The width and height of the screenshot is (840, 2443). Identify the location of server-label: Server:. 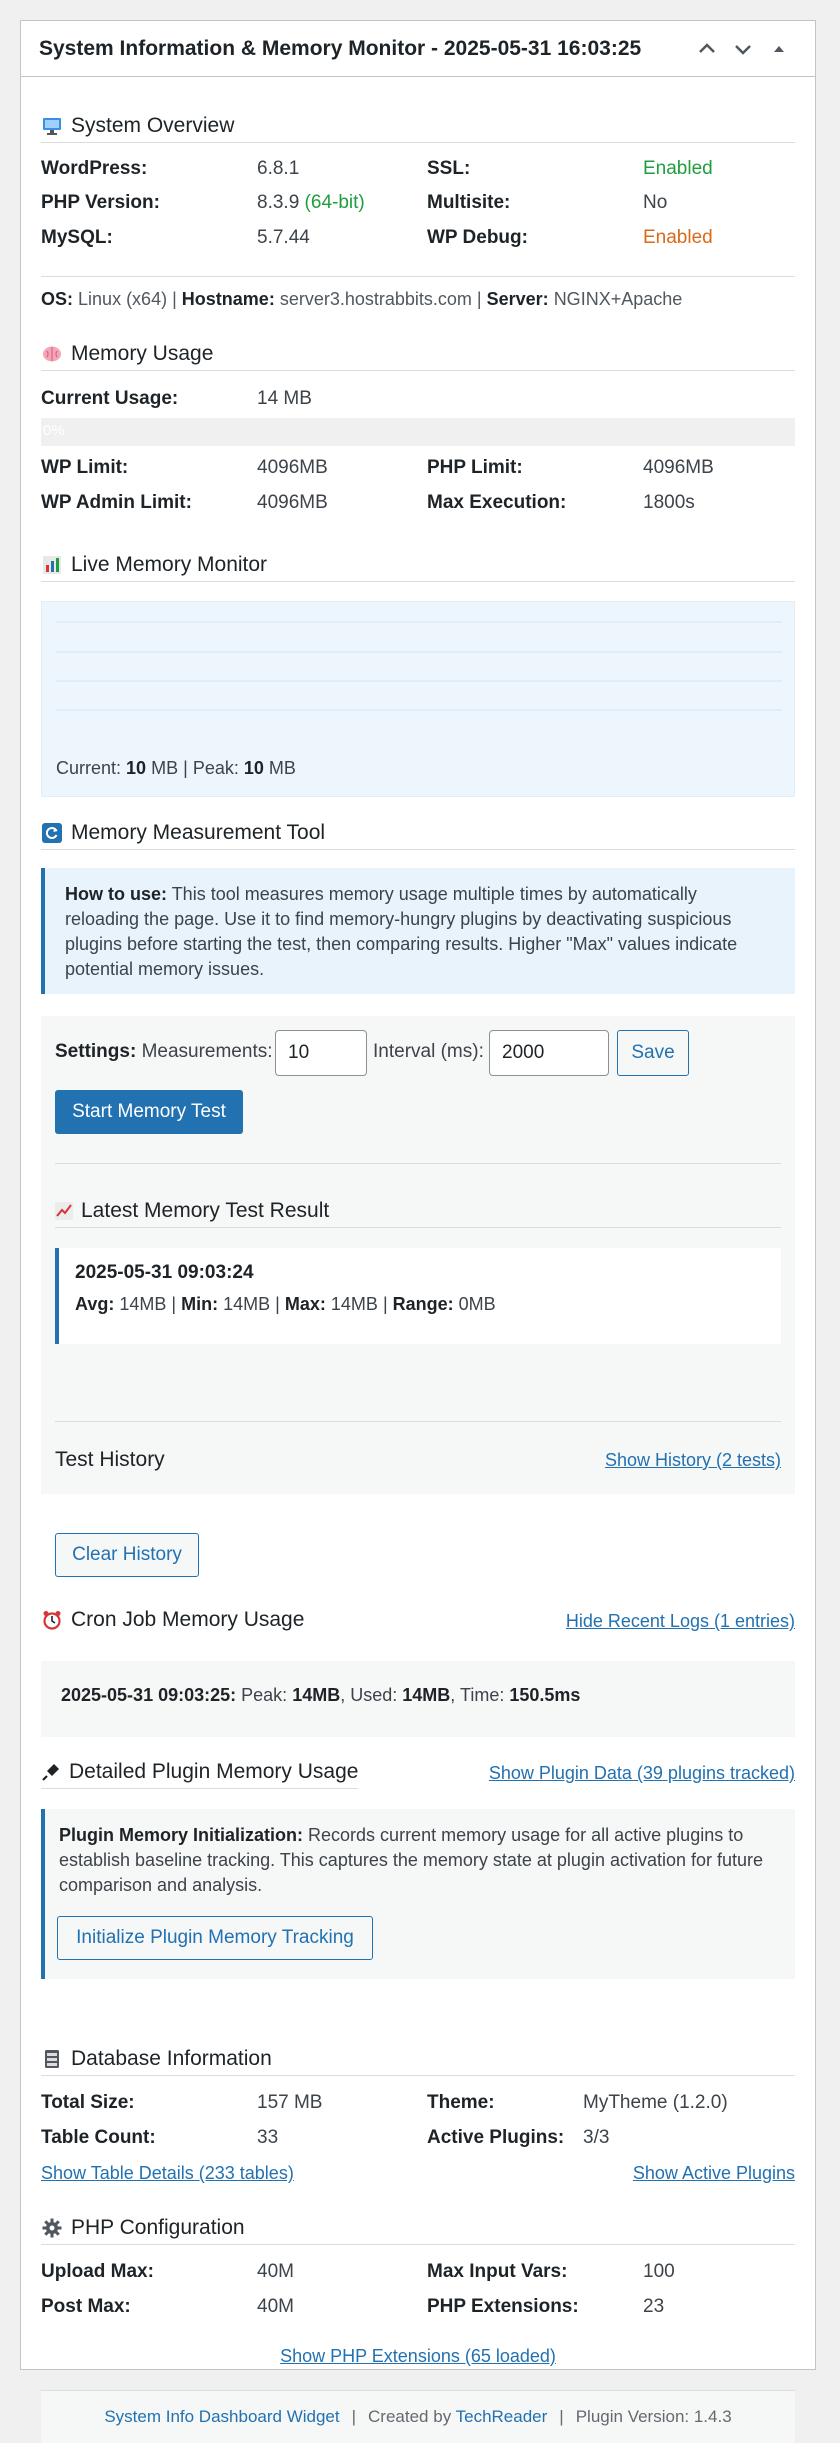
(517, 299).